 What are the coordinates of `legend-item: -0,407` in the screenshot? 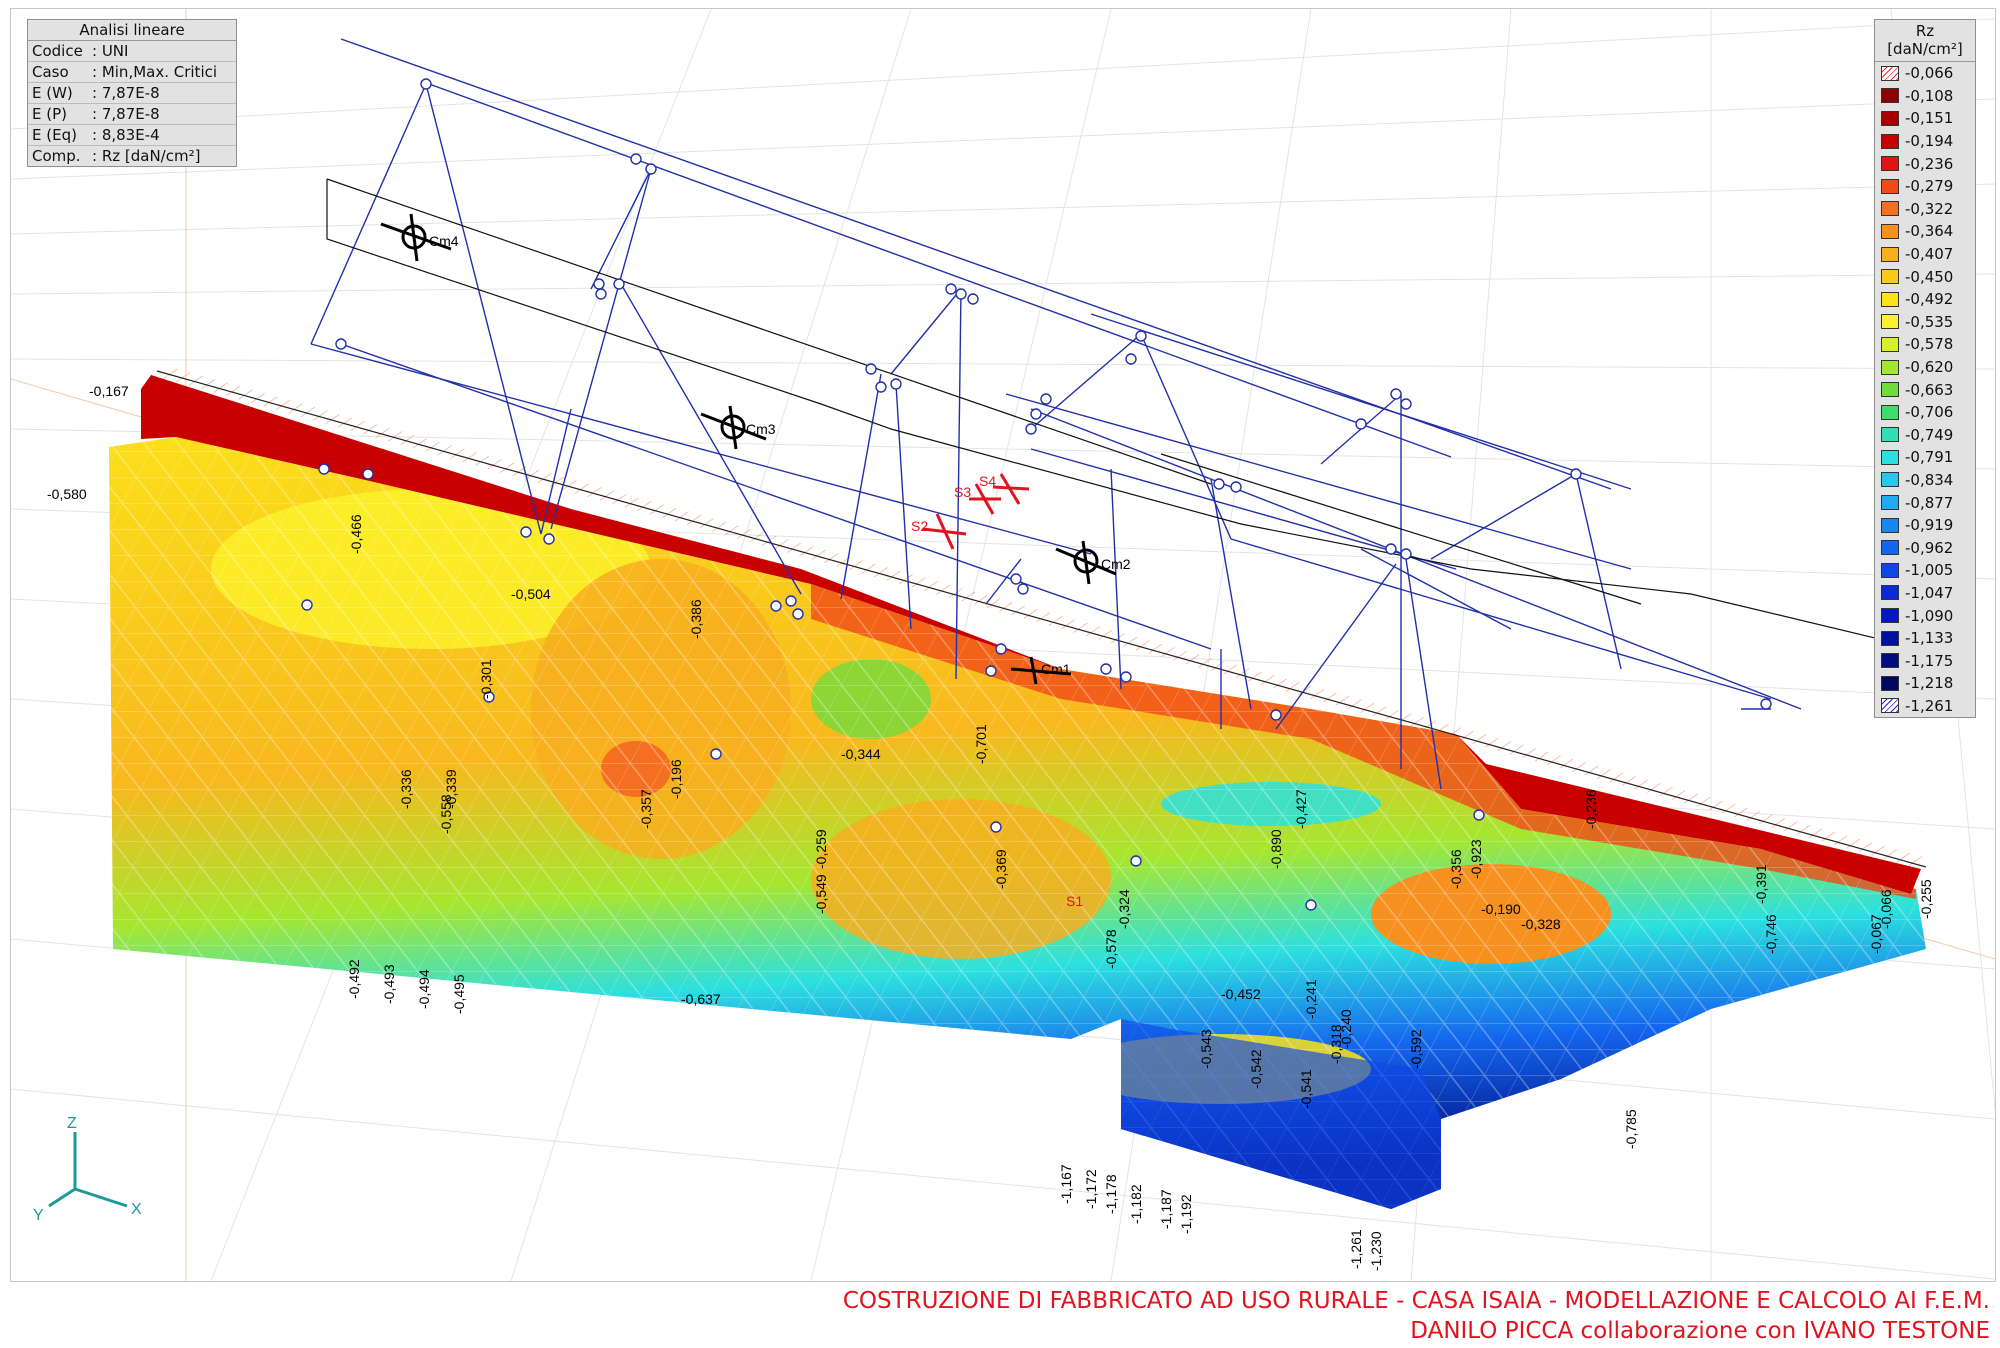 It's located at (1925, 254).